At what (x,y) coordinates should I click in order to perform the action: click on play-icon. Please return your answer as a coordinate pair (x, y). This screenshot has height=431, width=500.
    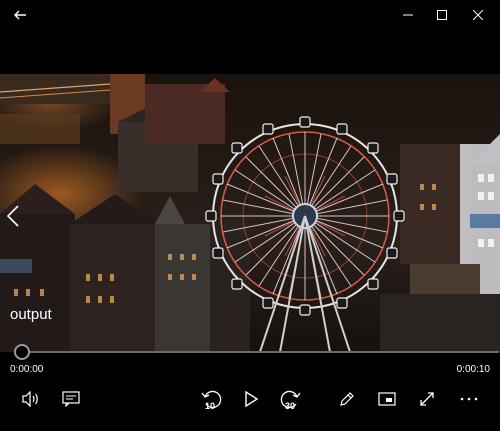
    Looking at the image, I should click on (251, 399).